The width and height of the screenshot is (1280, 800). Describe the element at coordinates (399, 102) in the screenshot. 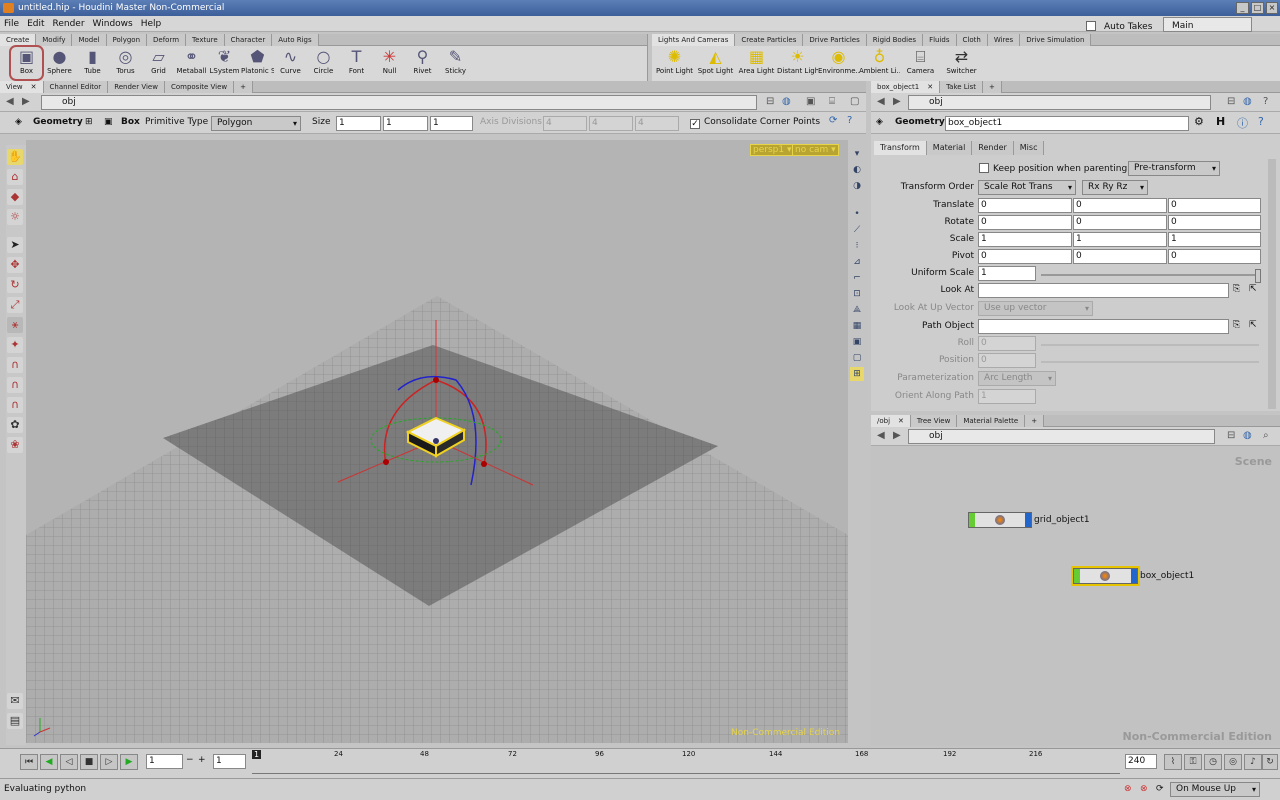

I see `viewer-path-field: obj` at that location.